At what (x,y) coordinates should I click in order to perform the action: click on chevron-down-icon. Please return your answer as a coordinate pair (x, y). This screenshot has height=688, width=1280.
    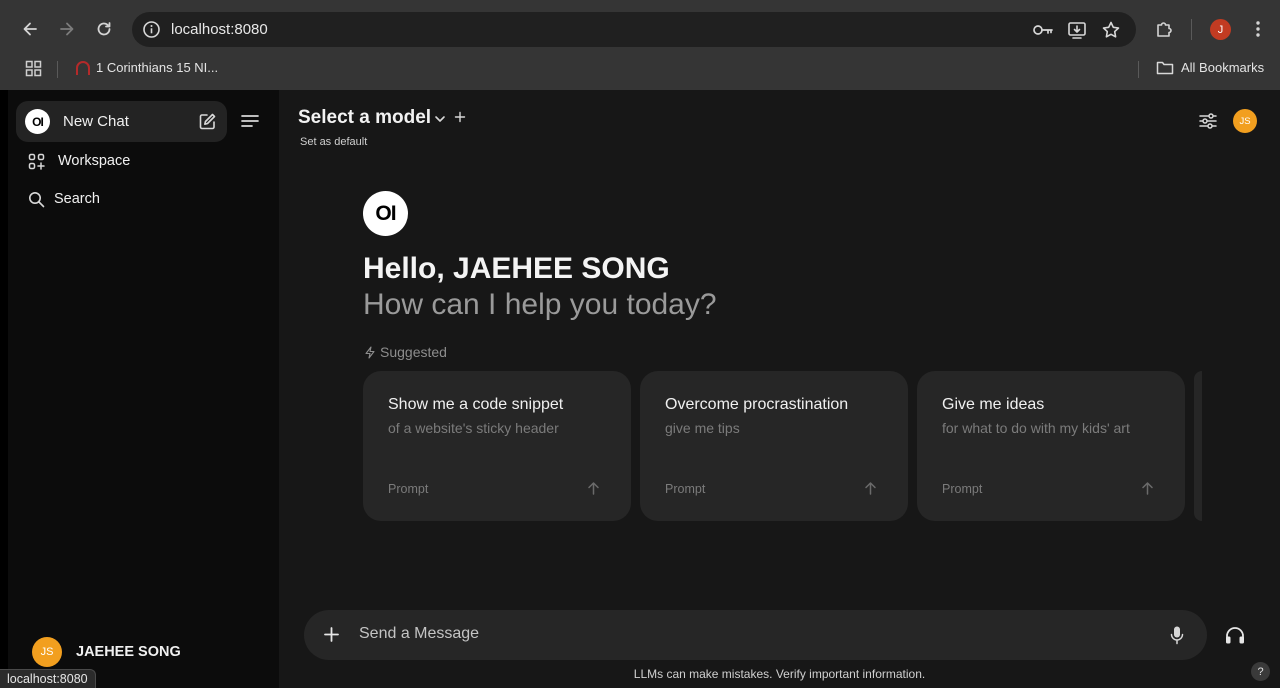
    Looking at the image, I should click on (440, 119).